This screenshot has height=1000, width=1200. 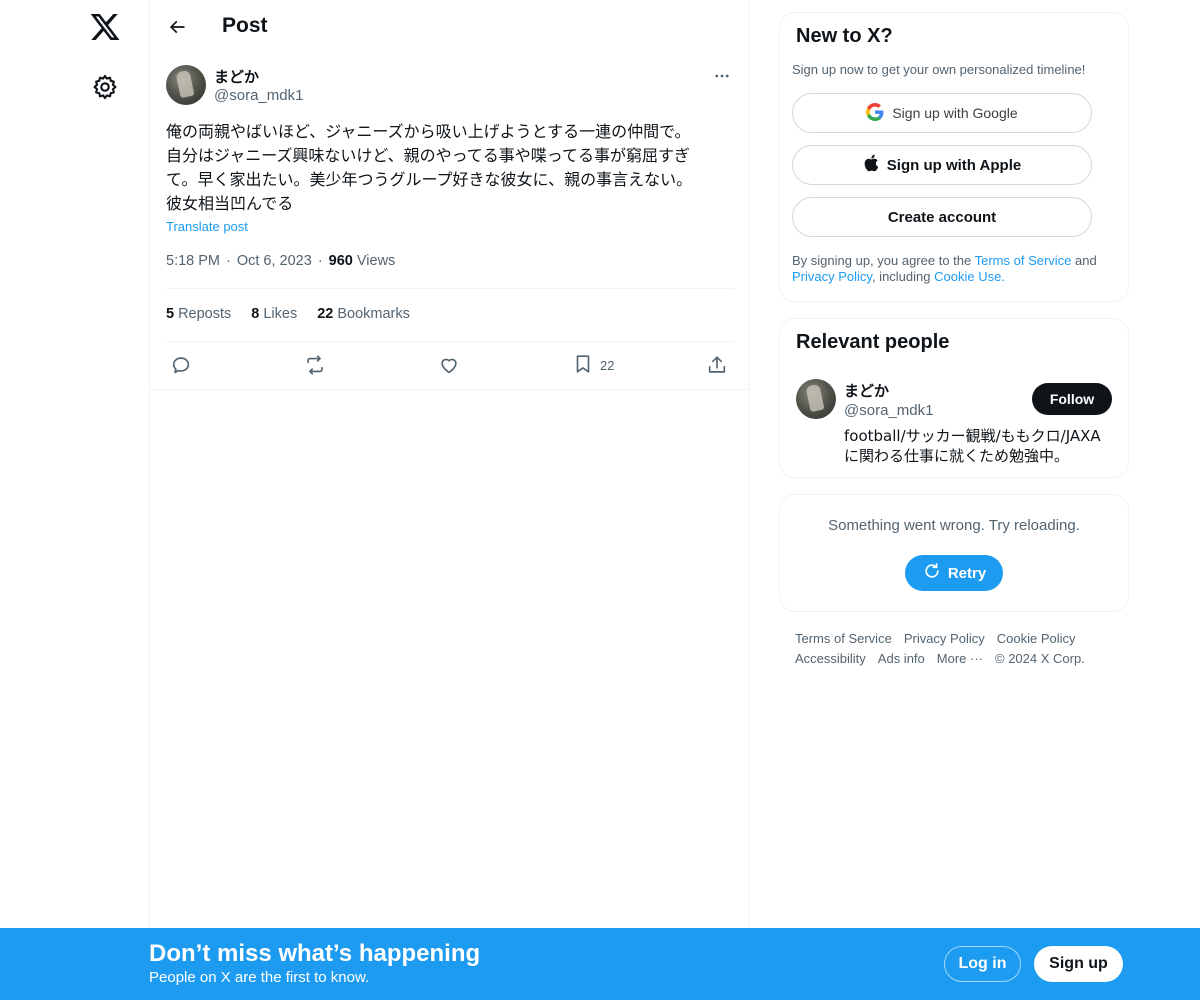 What do you see at coordinates (942, 217) in the screenshot?
I see `create-account-button: Create account` at bounding box center [942, 217].